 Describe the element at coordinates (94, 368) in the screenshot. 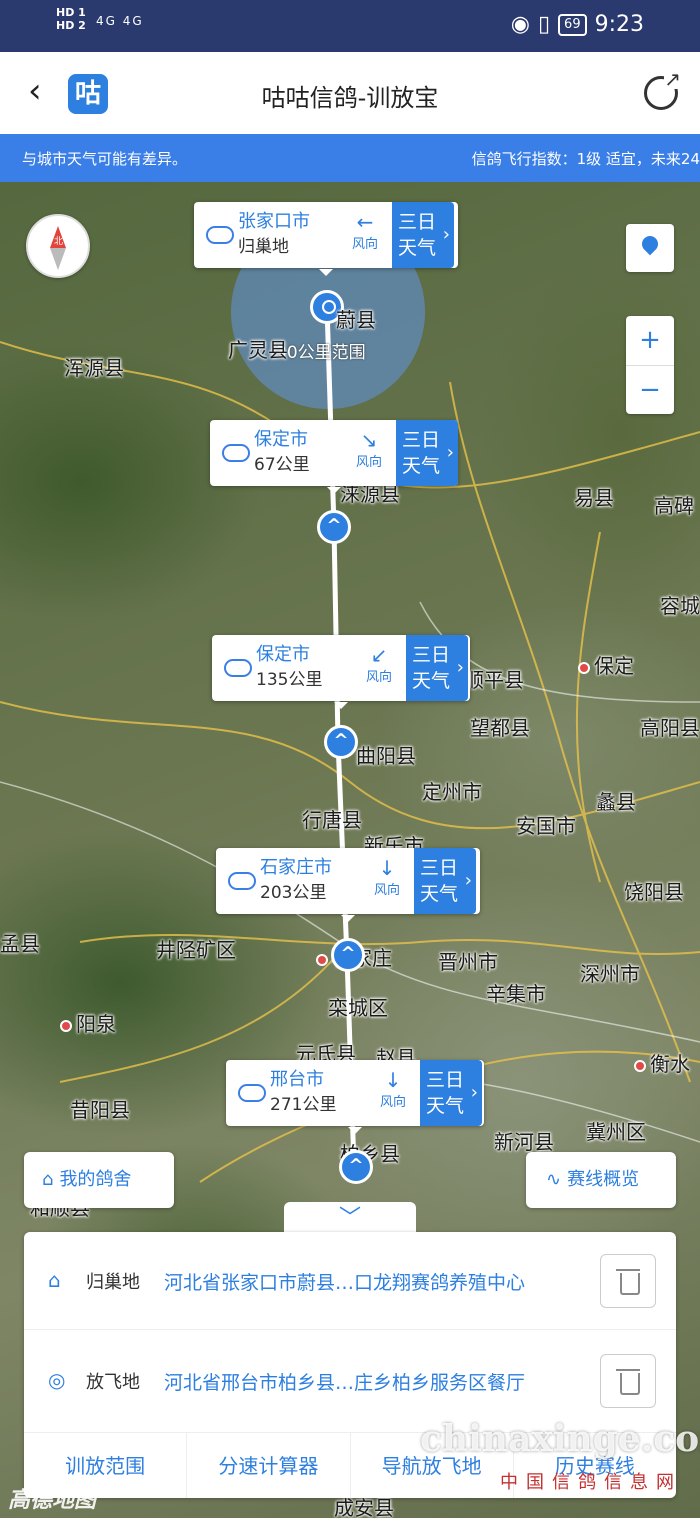

I see `place-label: 浑源县` at that location.